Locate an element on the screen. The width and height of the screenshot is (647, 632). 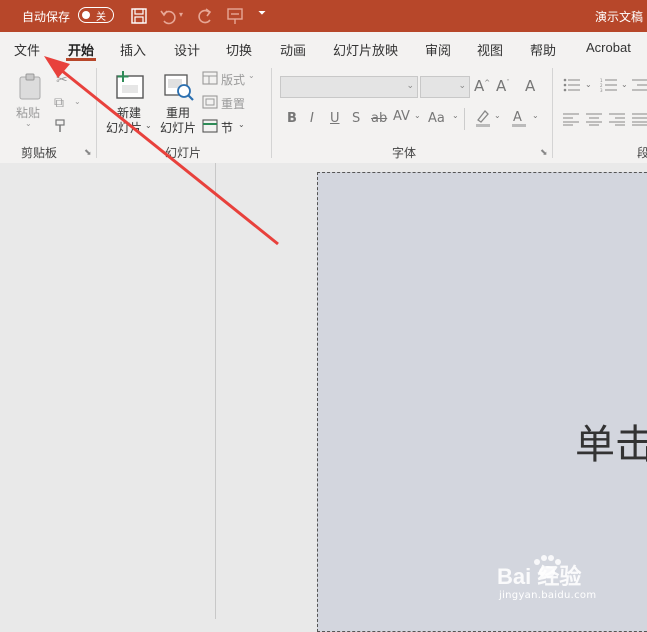
svg-text: 3 is located at coordinates (601, 90).